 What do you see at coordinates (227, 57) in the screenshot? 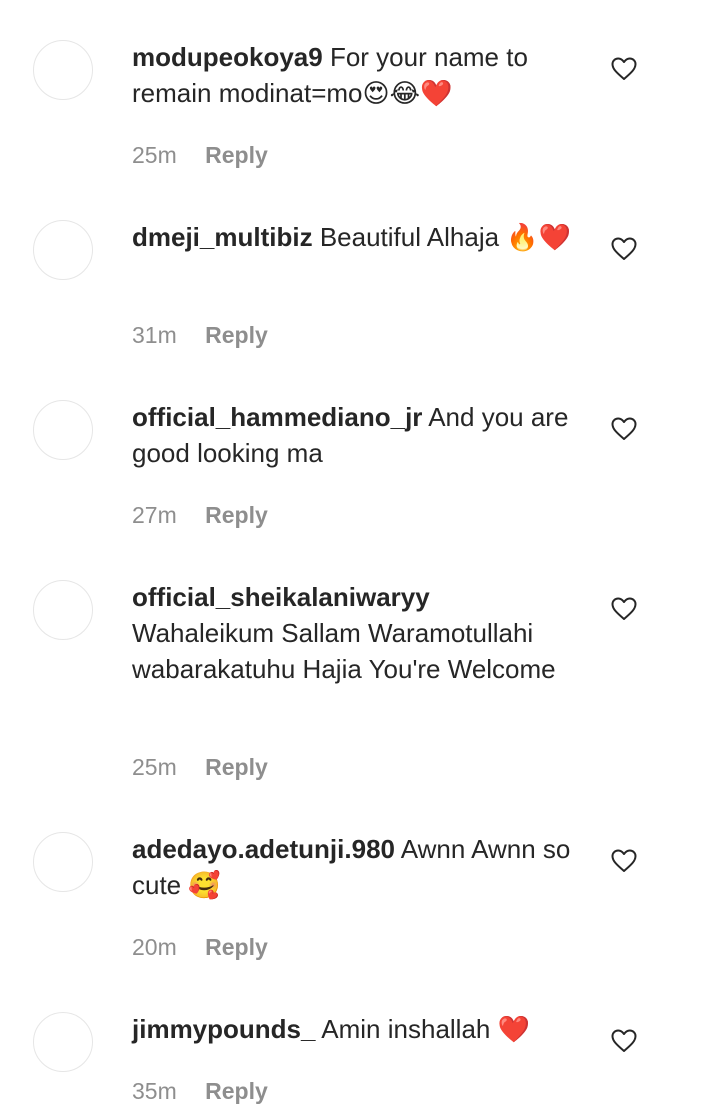
I see `comment-username: modupeokoya9` at bounding box center [227, 57].